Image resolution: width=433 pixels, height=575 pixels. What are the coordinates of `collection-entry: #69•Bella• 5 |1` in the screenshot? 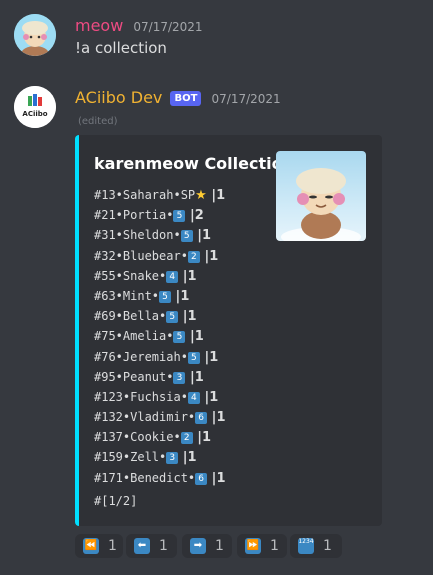 It's located at (159, 316).